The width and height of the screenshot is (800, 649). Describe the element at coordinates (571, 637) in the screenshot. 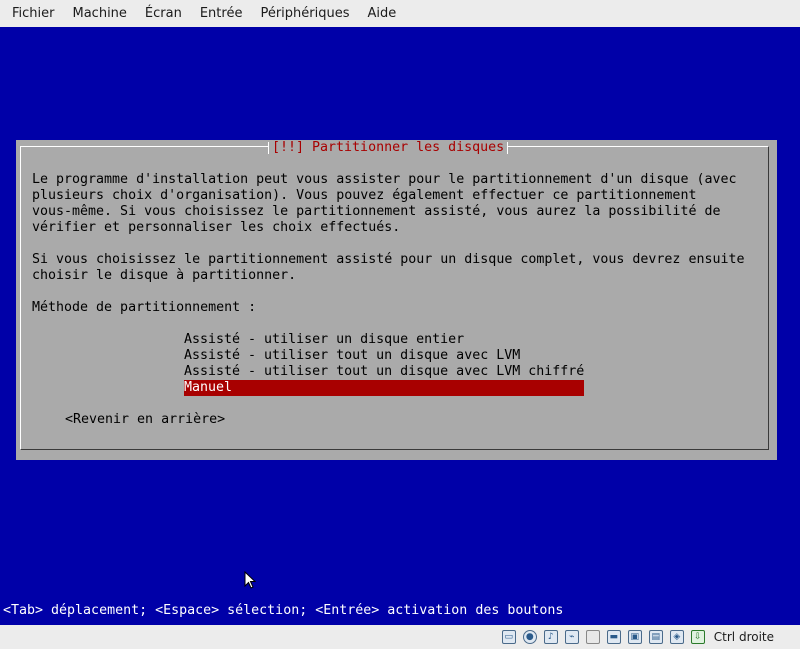

I see `usb-icon: ⌁` at that location.